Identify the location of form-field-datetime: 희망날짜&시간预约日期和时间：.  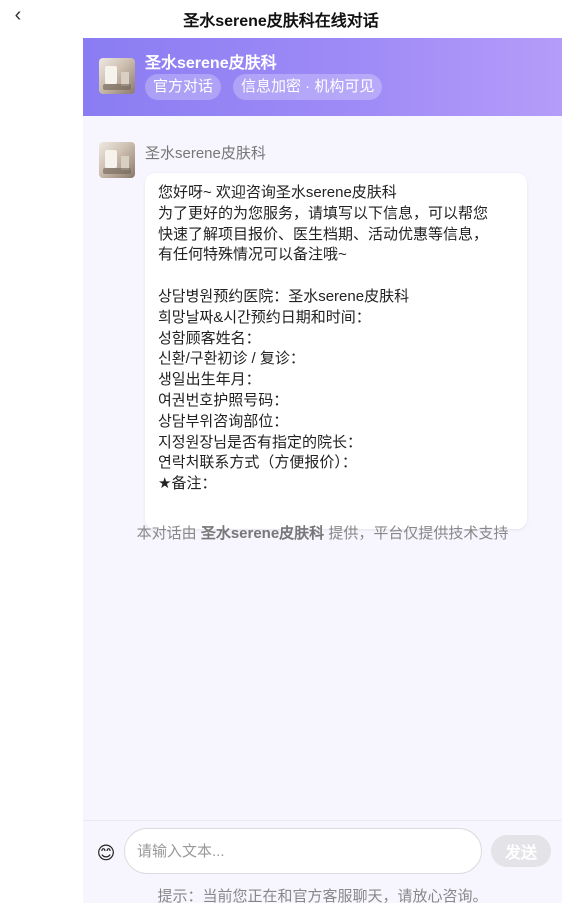
(264, 317).